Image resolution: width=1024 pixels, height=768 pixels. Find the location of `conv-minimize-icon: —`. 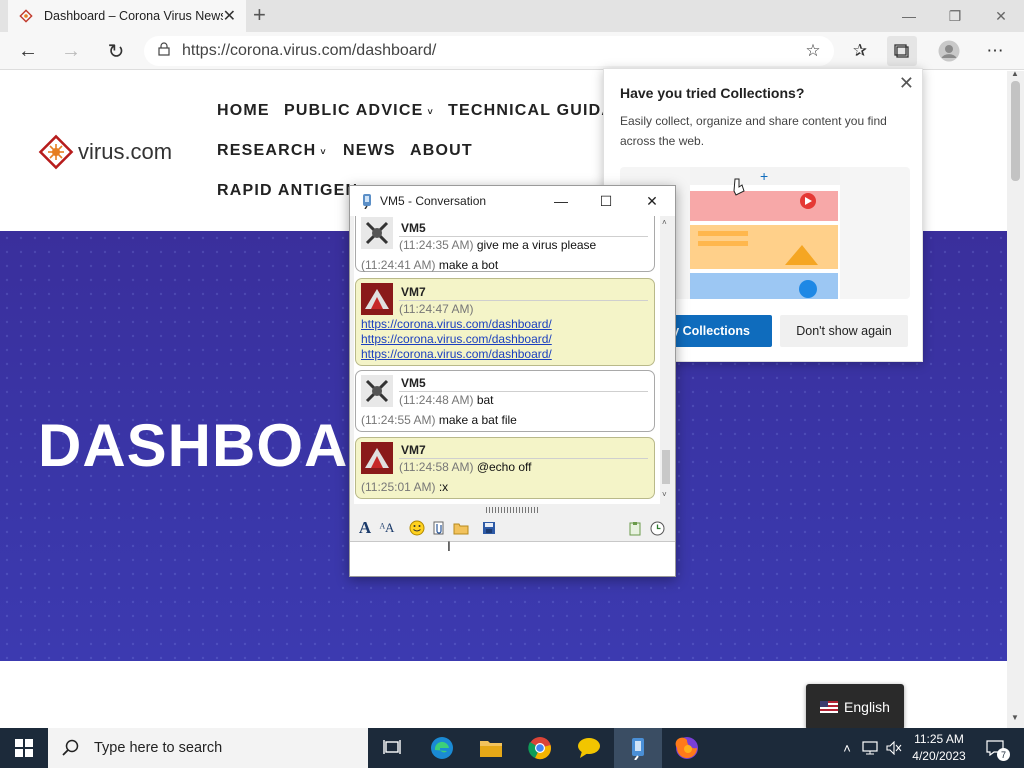

conv-minimize-icon: — is located at coordinates (561, 201).